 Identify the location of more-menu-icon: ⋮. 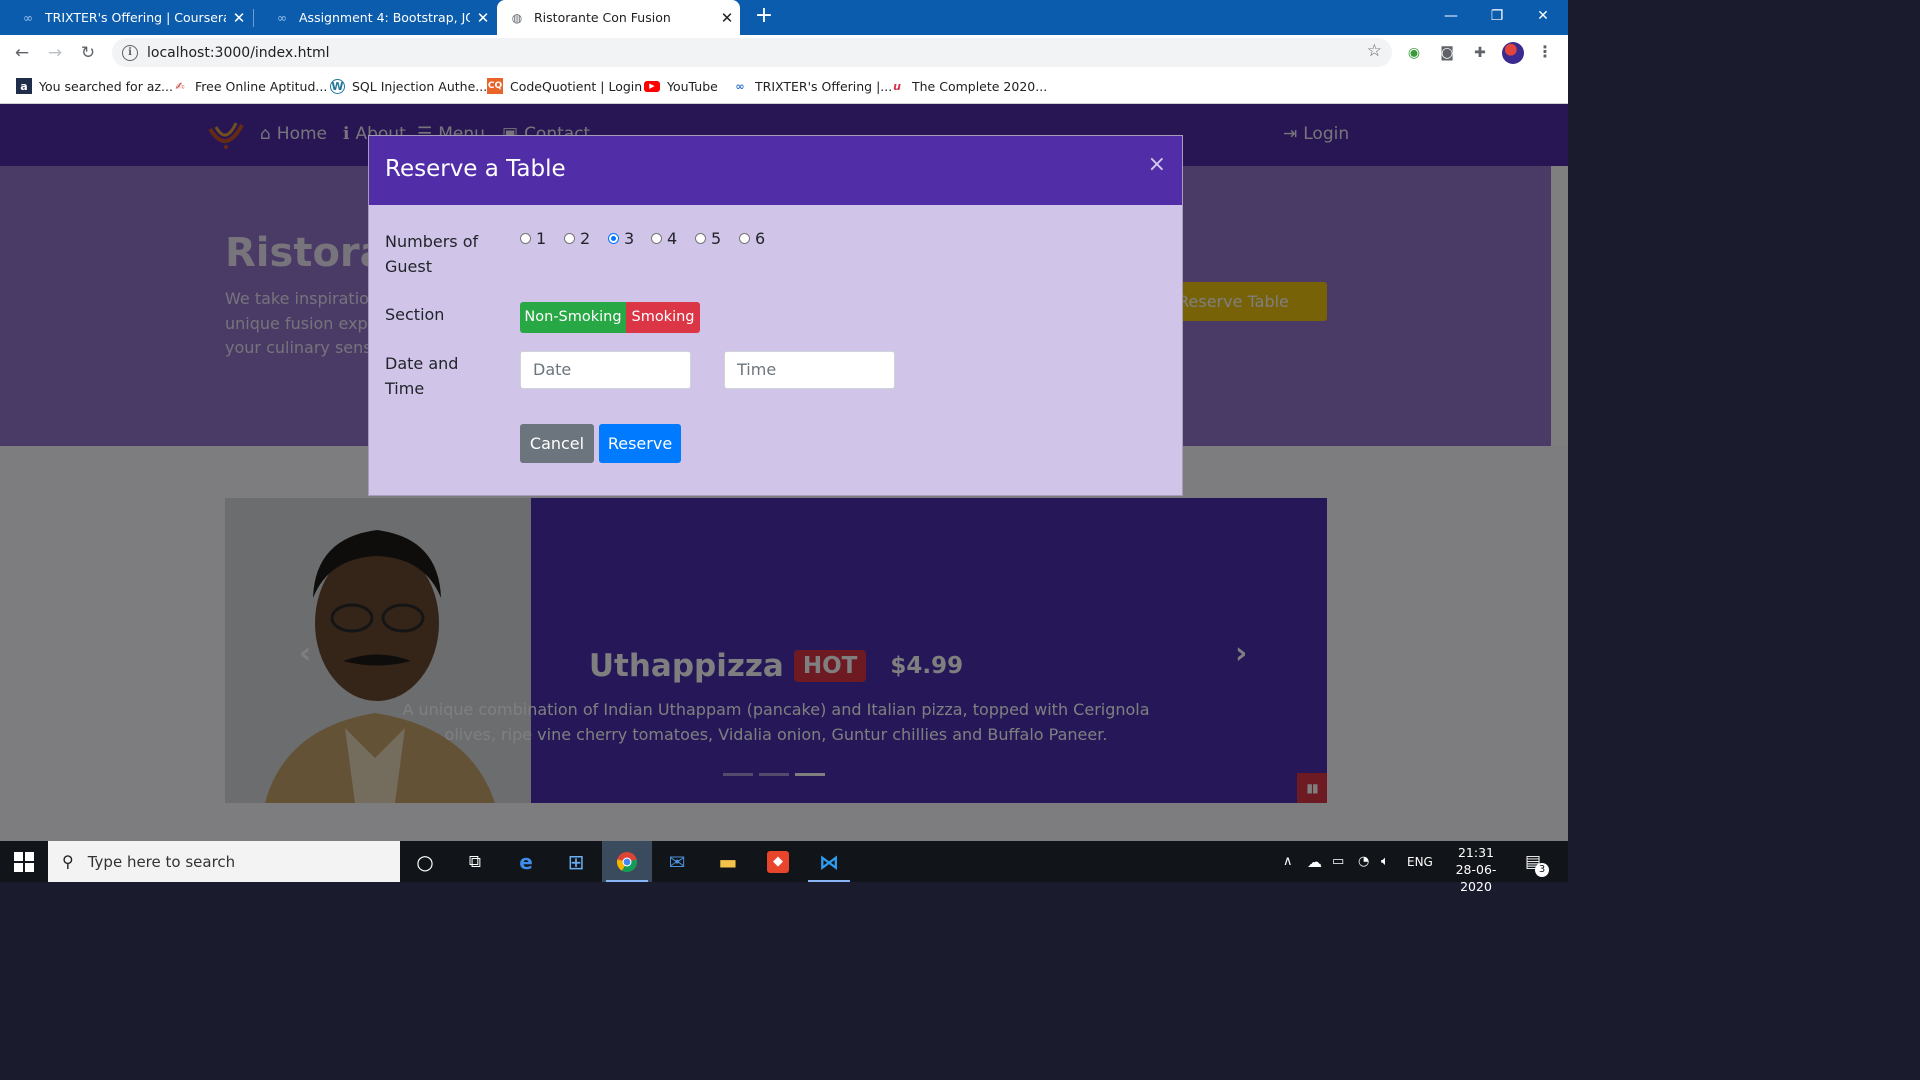
(1545, 52).